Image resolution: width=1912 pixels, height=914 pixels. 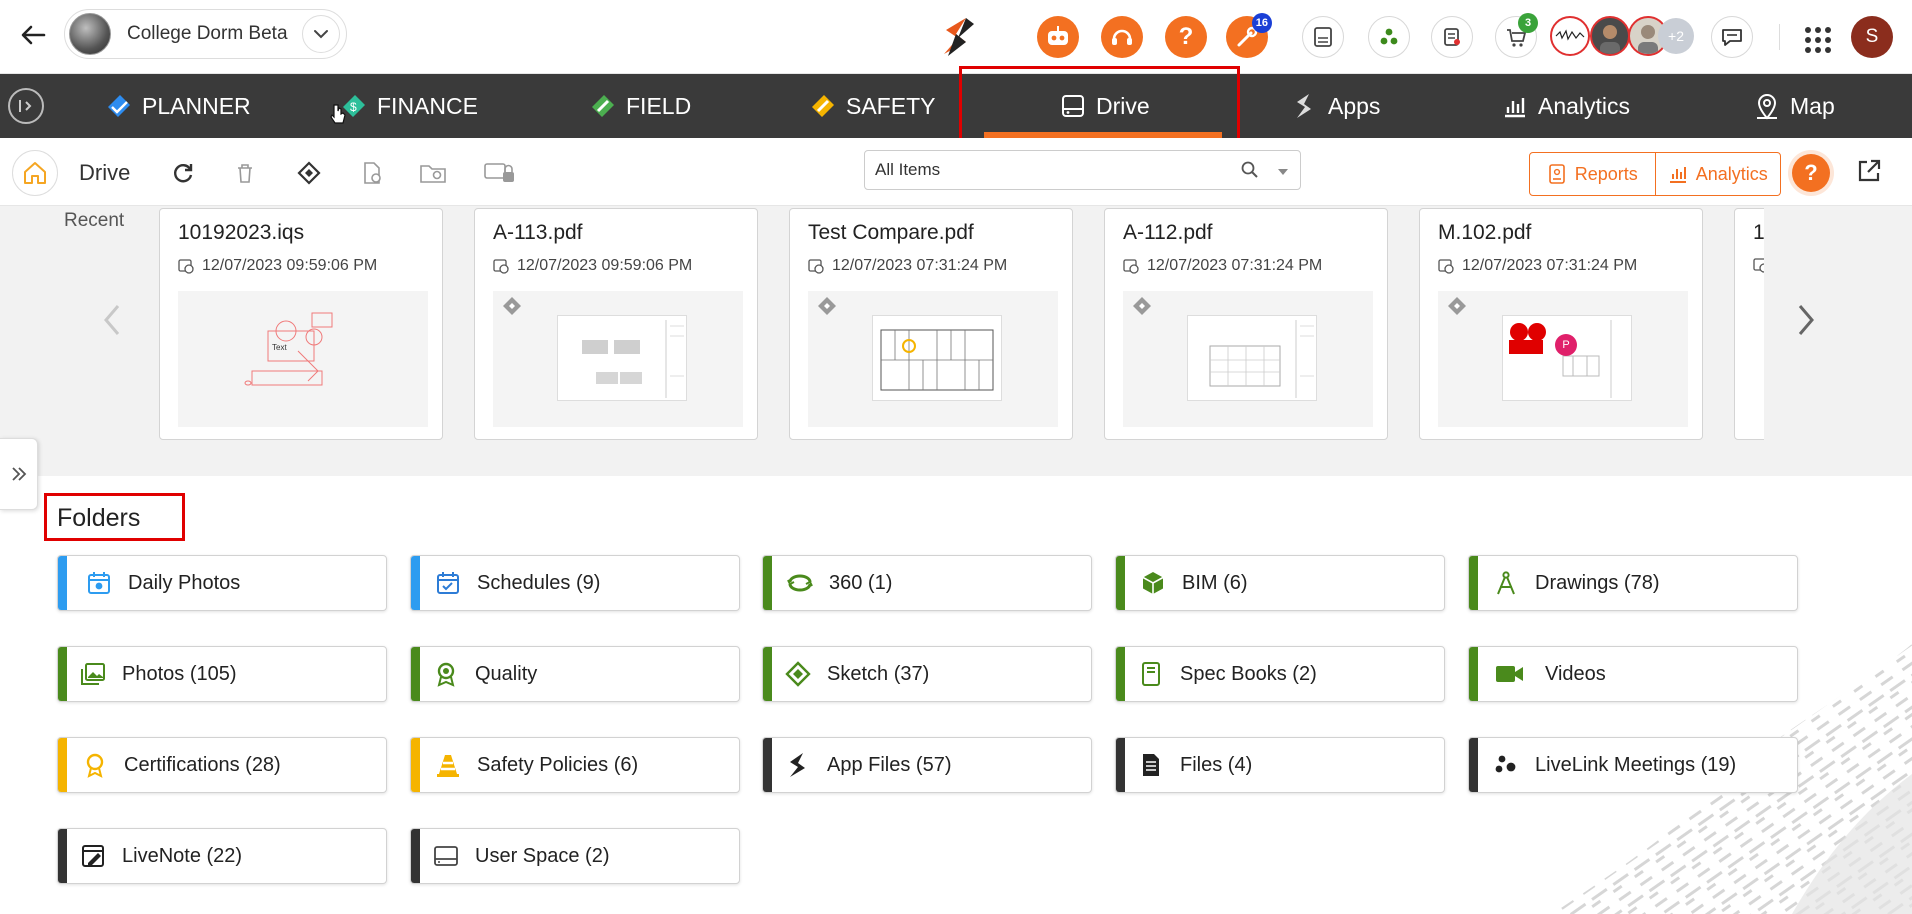 What do you see at coordinates (927, 583) in the screenshot?
I see `folder-360: 360 (1)` at bounding box center [927, 583].